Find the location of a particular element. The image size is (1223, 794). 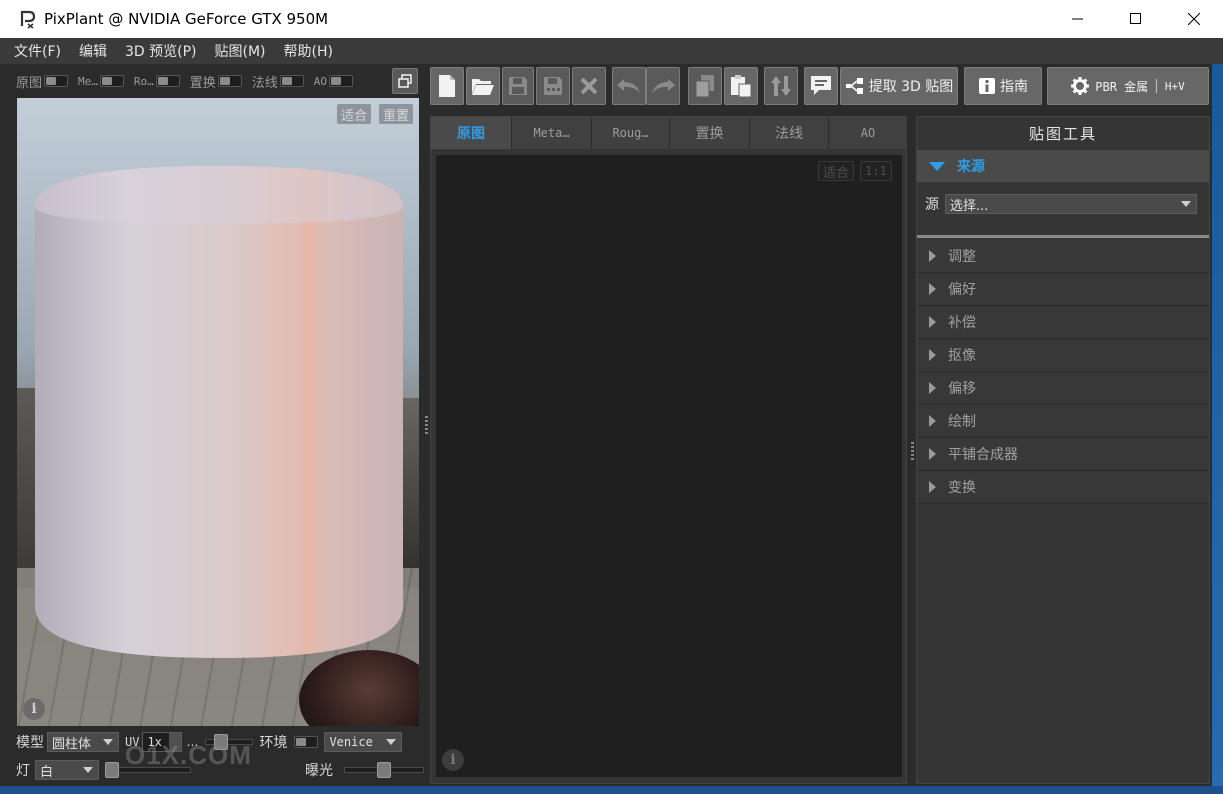

exposure-slider-handle is located at coordinates (384, 770).